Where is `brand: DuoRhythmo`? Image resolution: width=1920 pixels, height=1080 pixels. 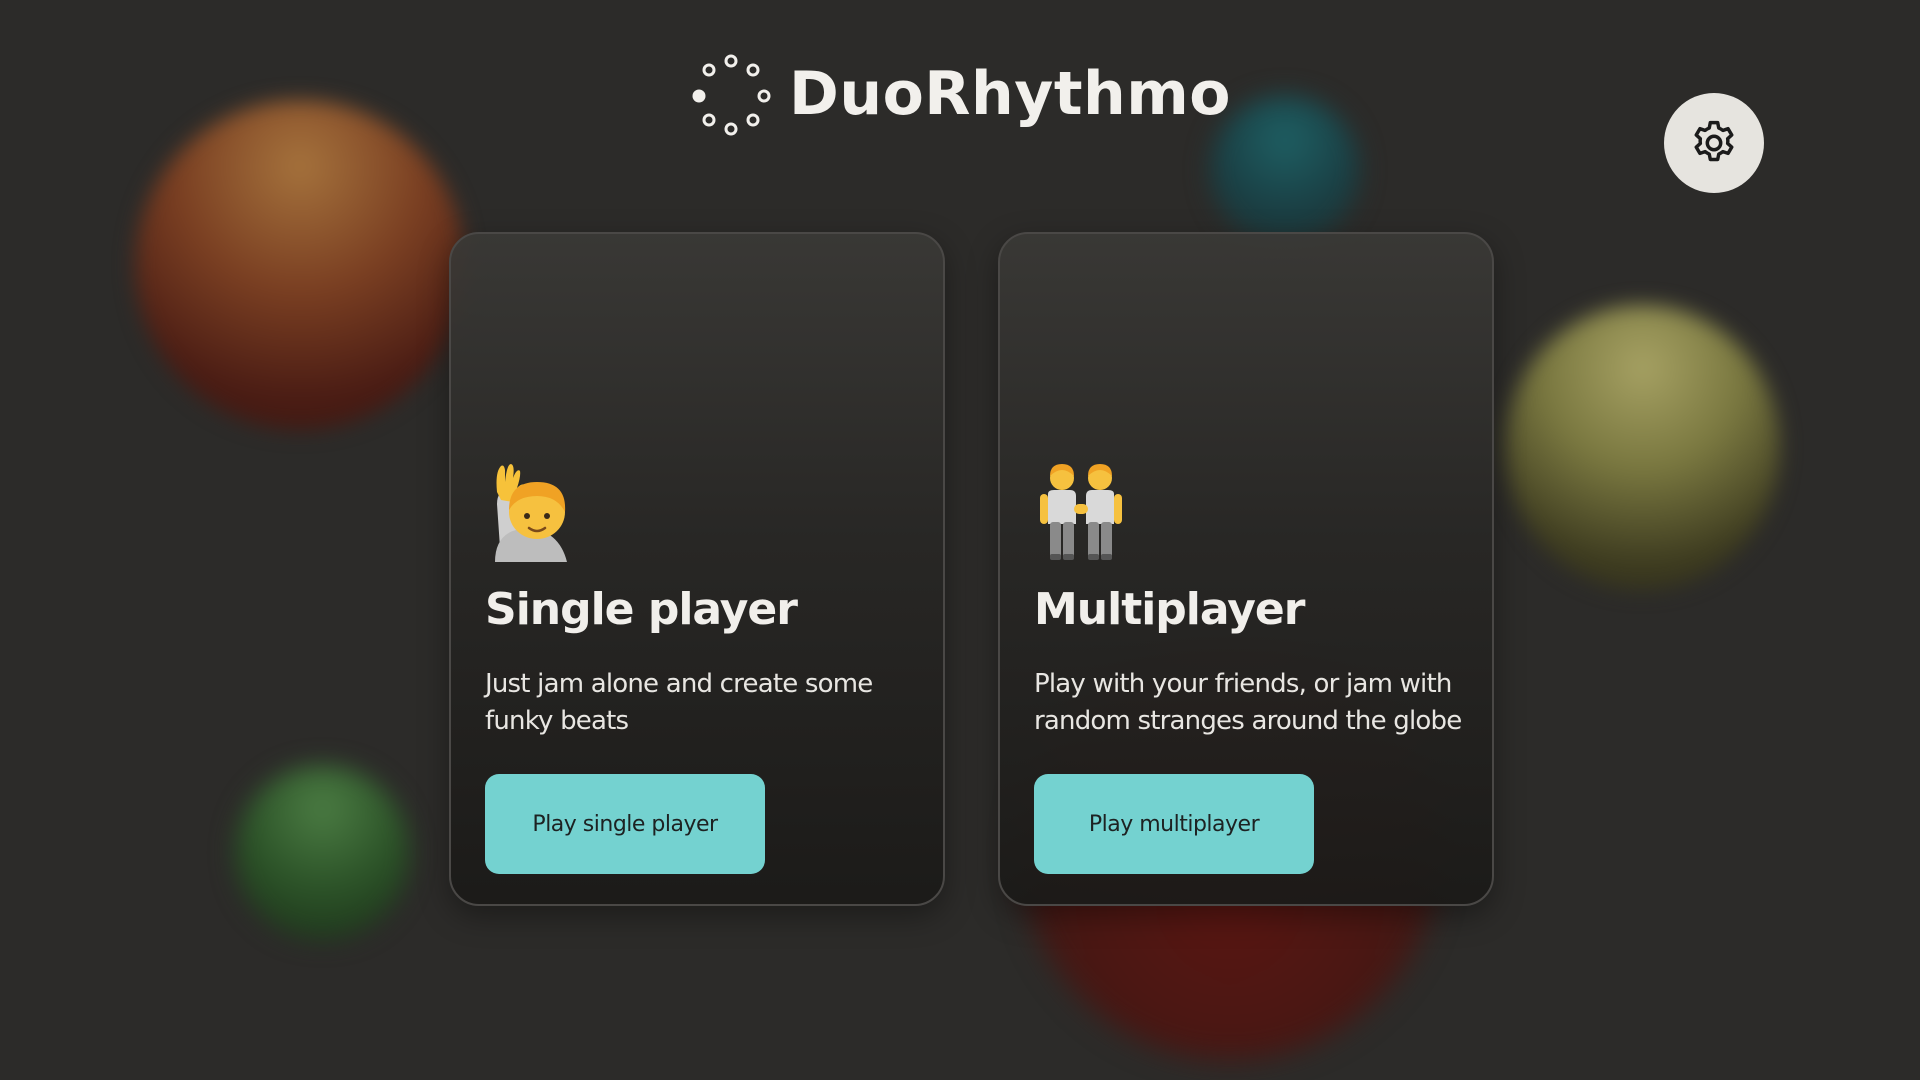
brand: DuoRhythmo is located at coordinates (960, 94).